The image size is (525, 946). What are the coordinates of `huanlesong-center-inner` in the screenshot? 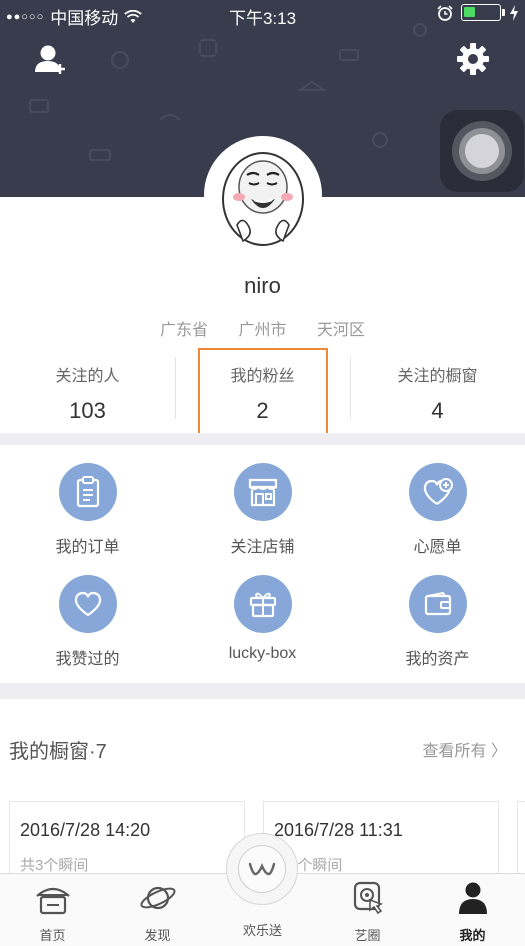 It's located at (262, 869).